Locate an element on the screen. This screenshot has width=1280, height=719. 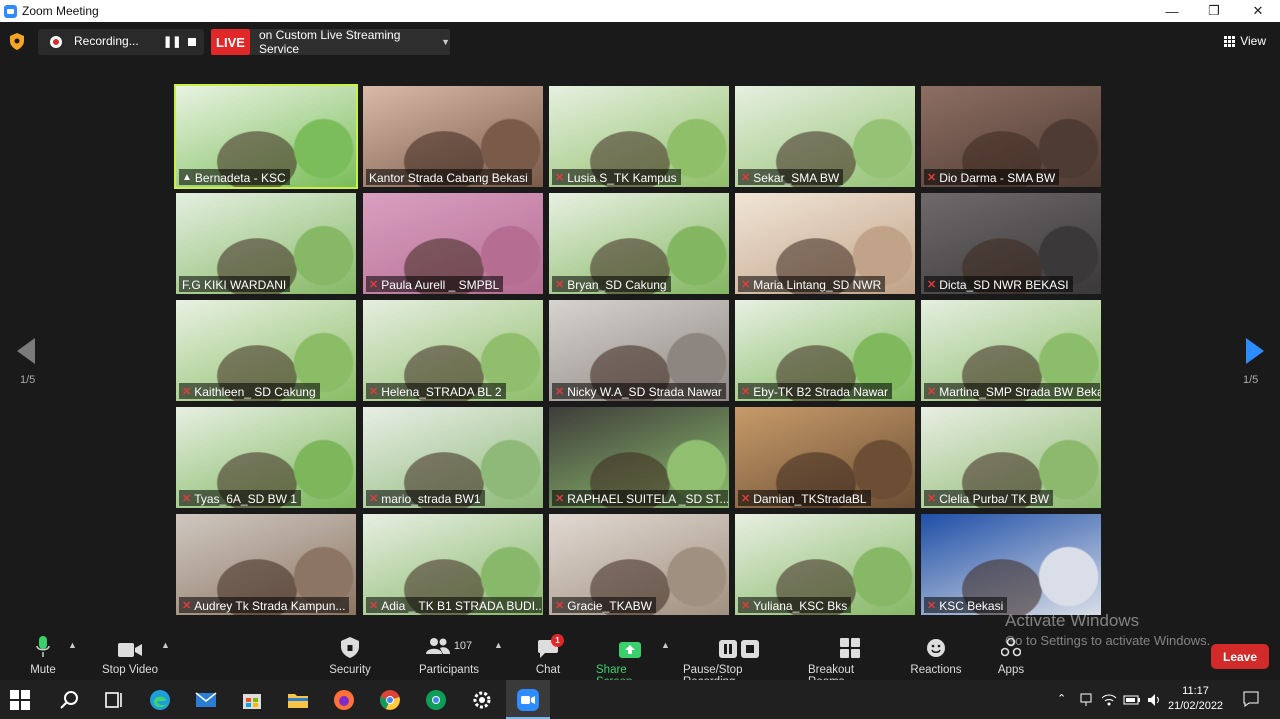
task-view-icon is located at coordinates (114, 700).